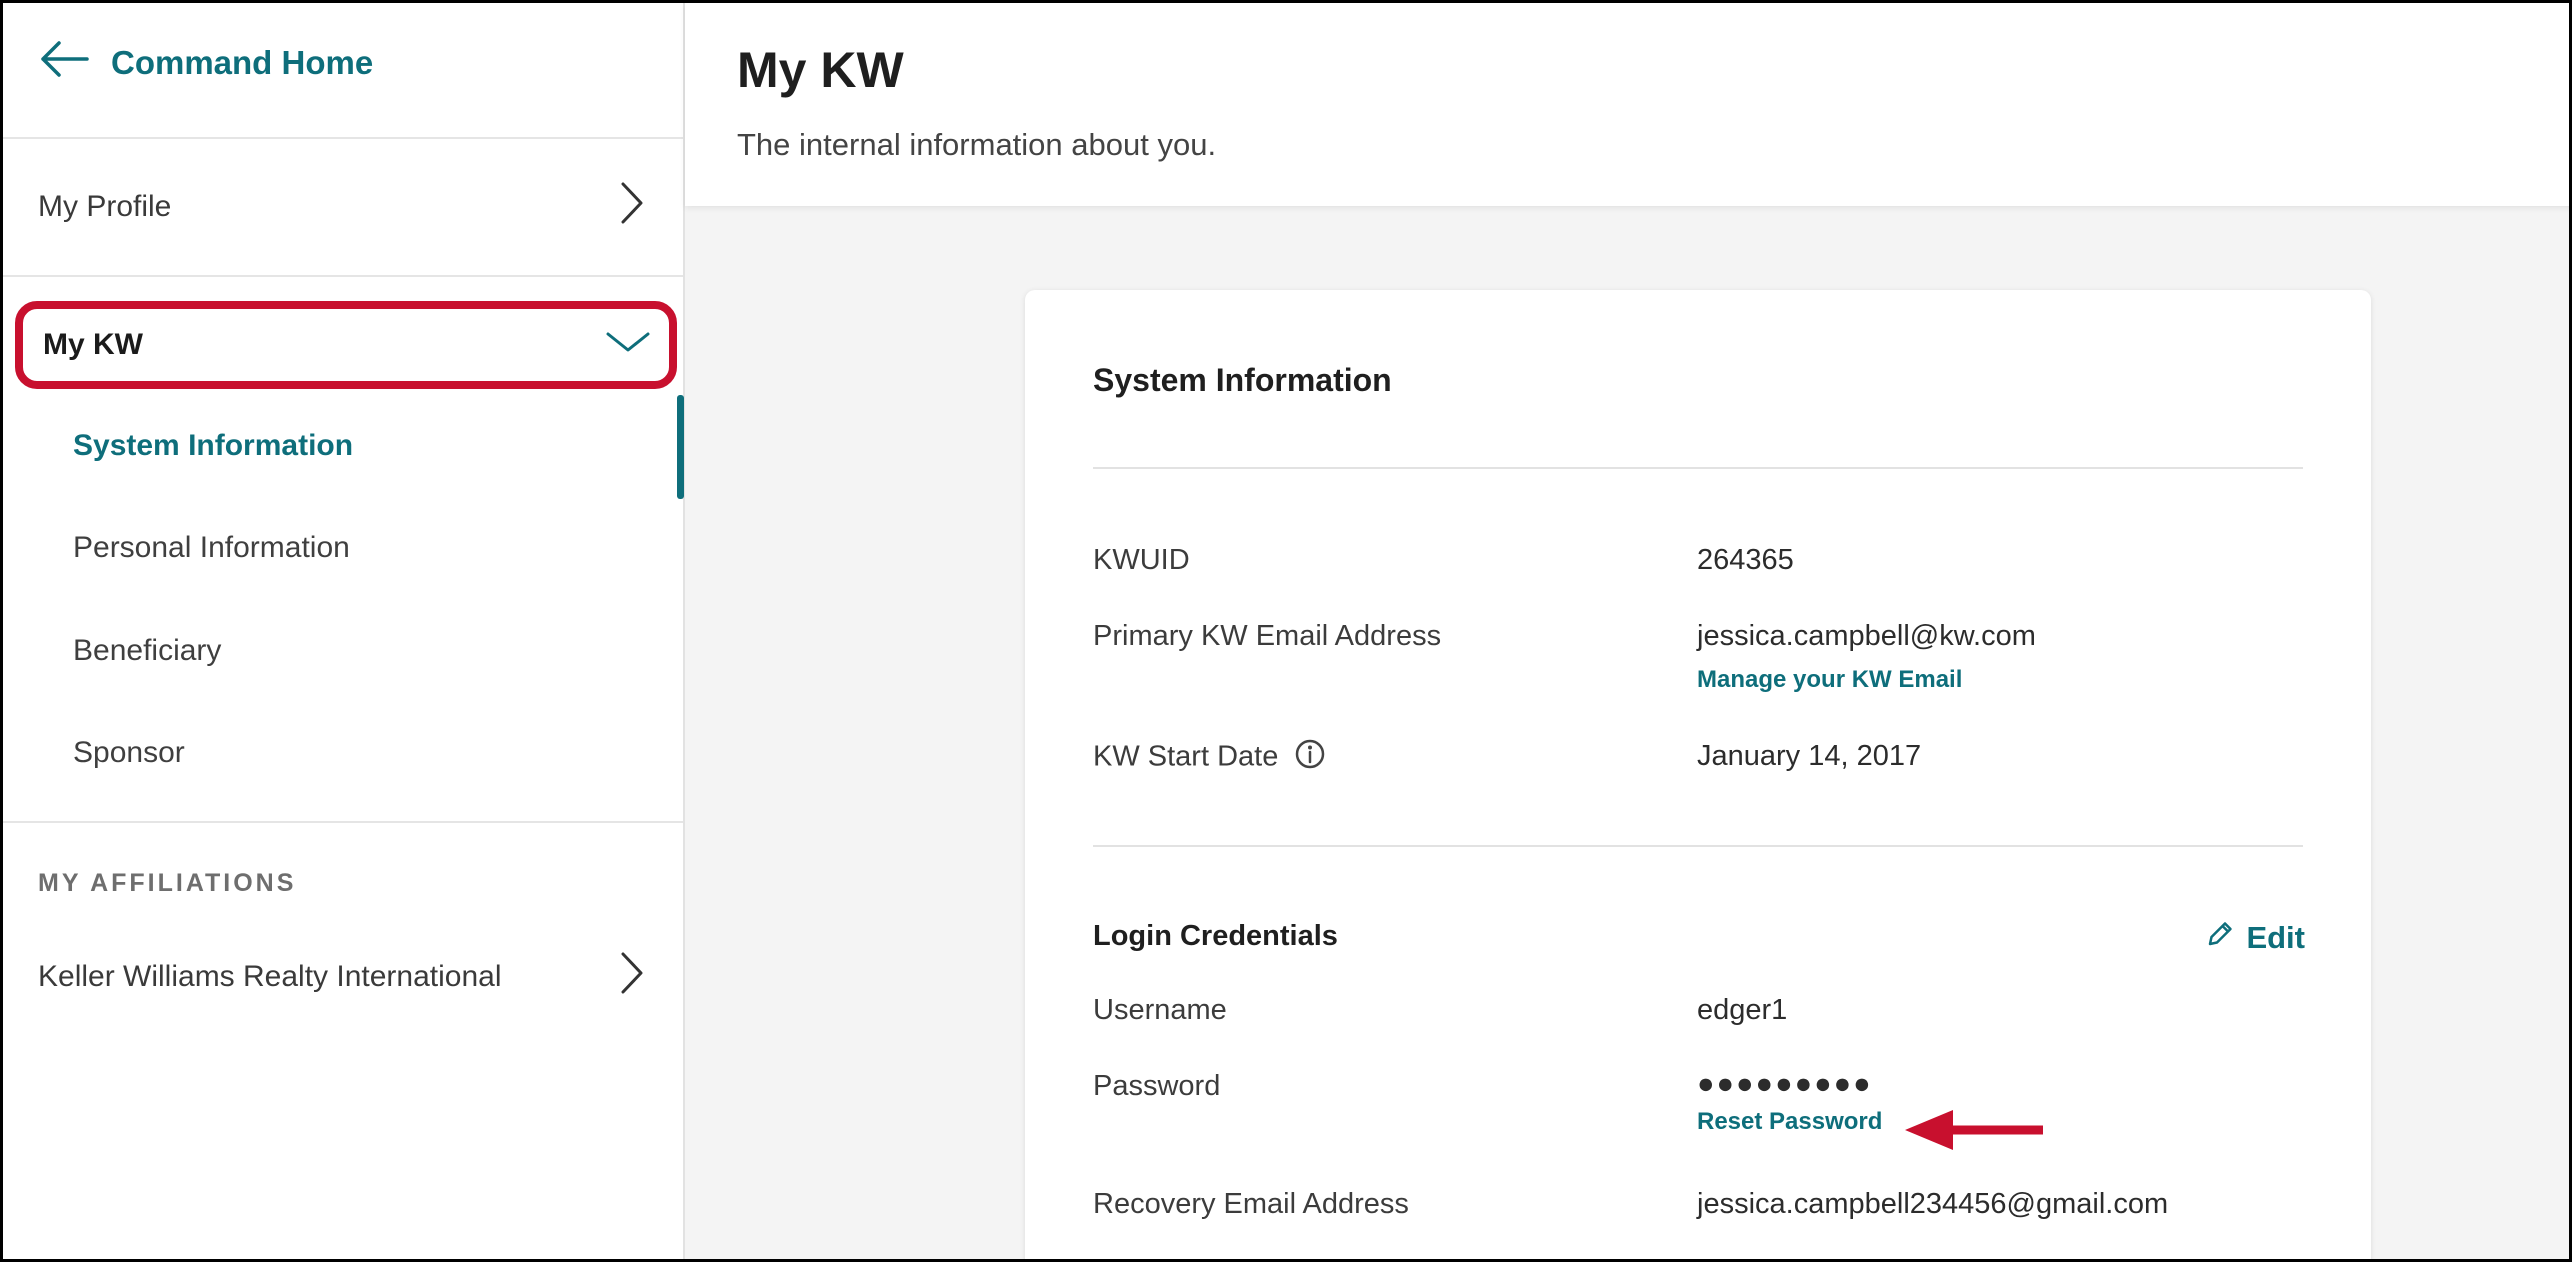 The height and width of the screenshot is (1262, 2572). I want to click on email-value: jessica.campbell@kw.com, so click(1866, 636).